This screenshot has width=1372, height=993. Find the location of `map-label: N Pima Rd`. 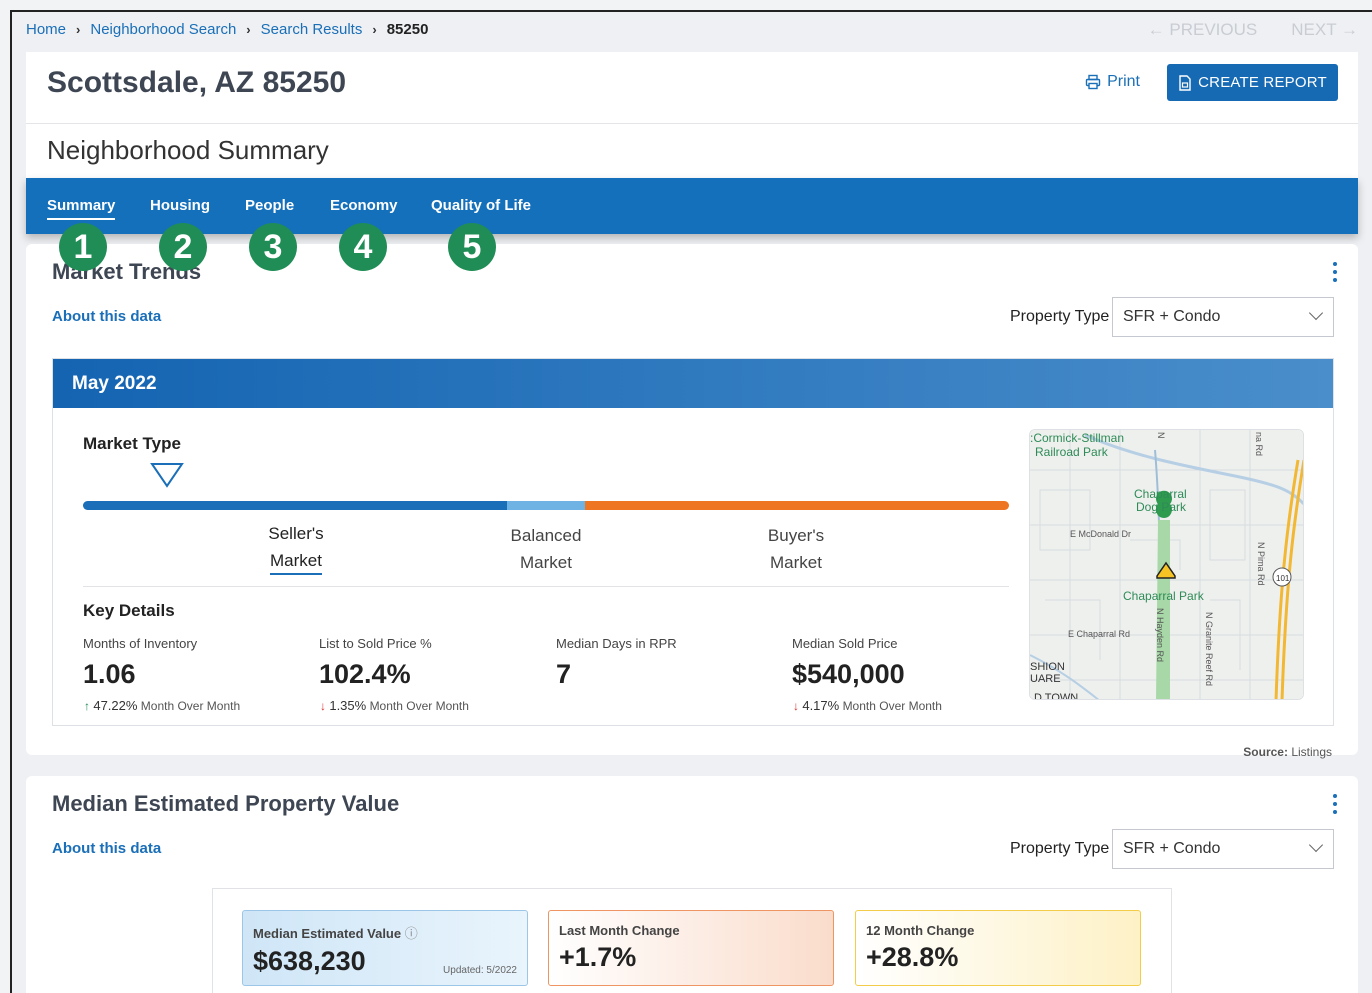

map-label: N Pima Rd is located at coordinates (1261, 564).